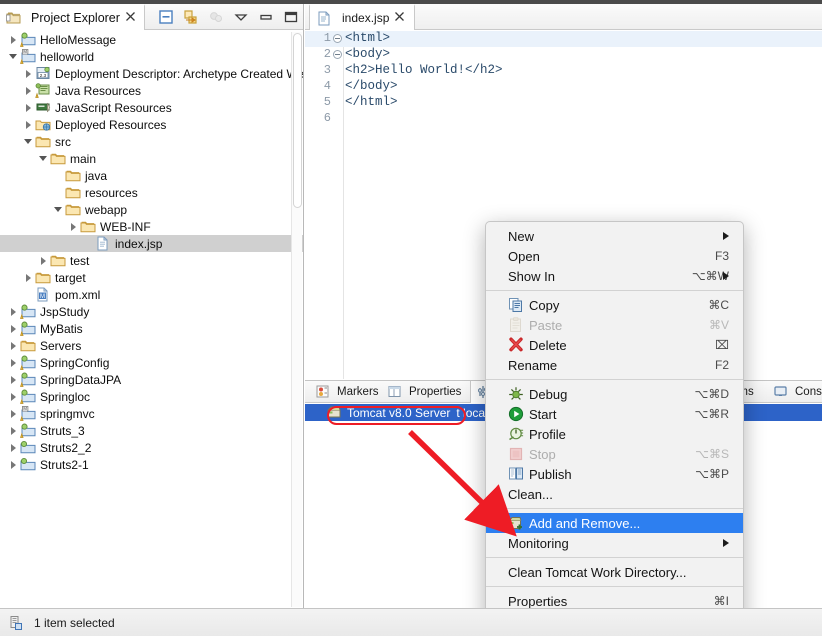  What do you see at coordinates (614, 276) in the screenshot?
I see `menu-item-show-in: Show In ⌥⌘W` at bounding box center [614, 276].